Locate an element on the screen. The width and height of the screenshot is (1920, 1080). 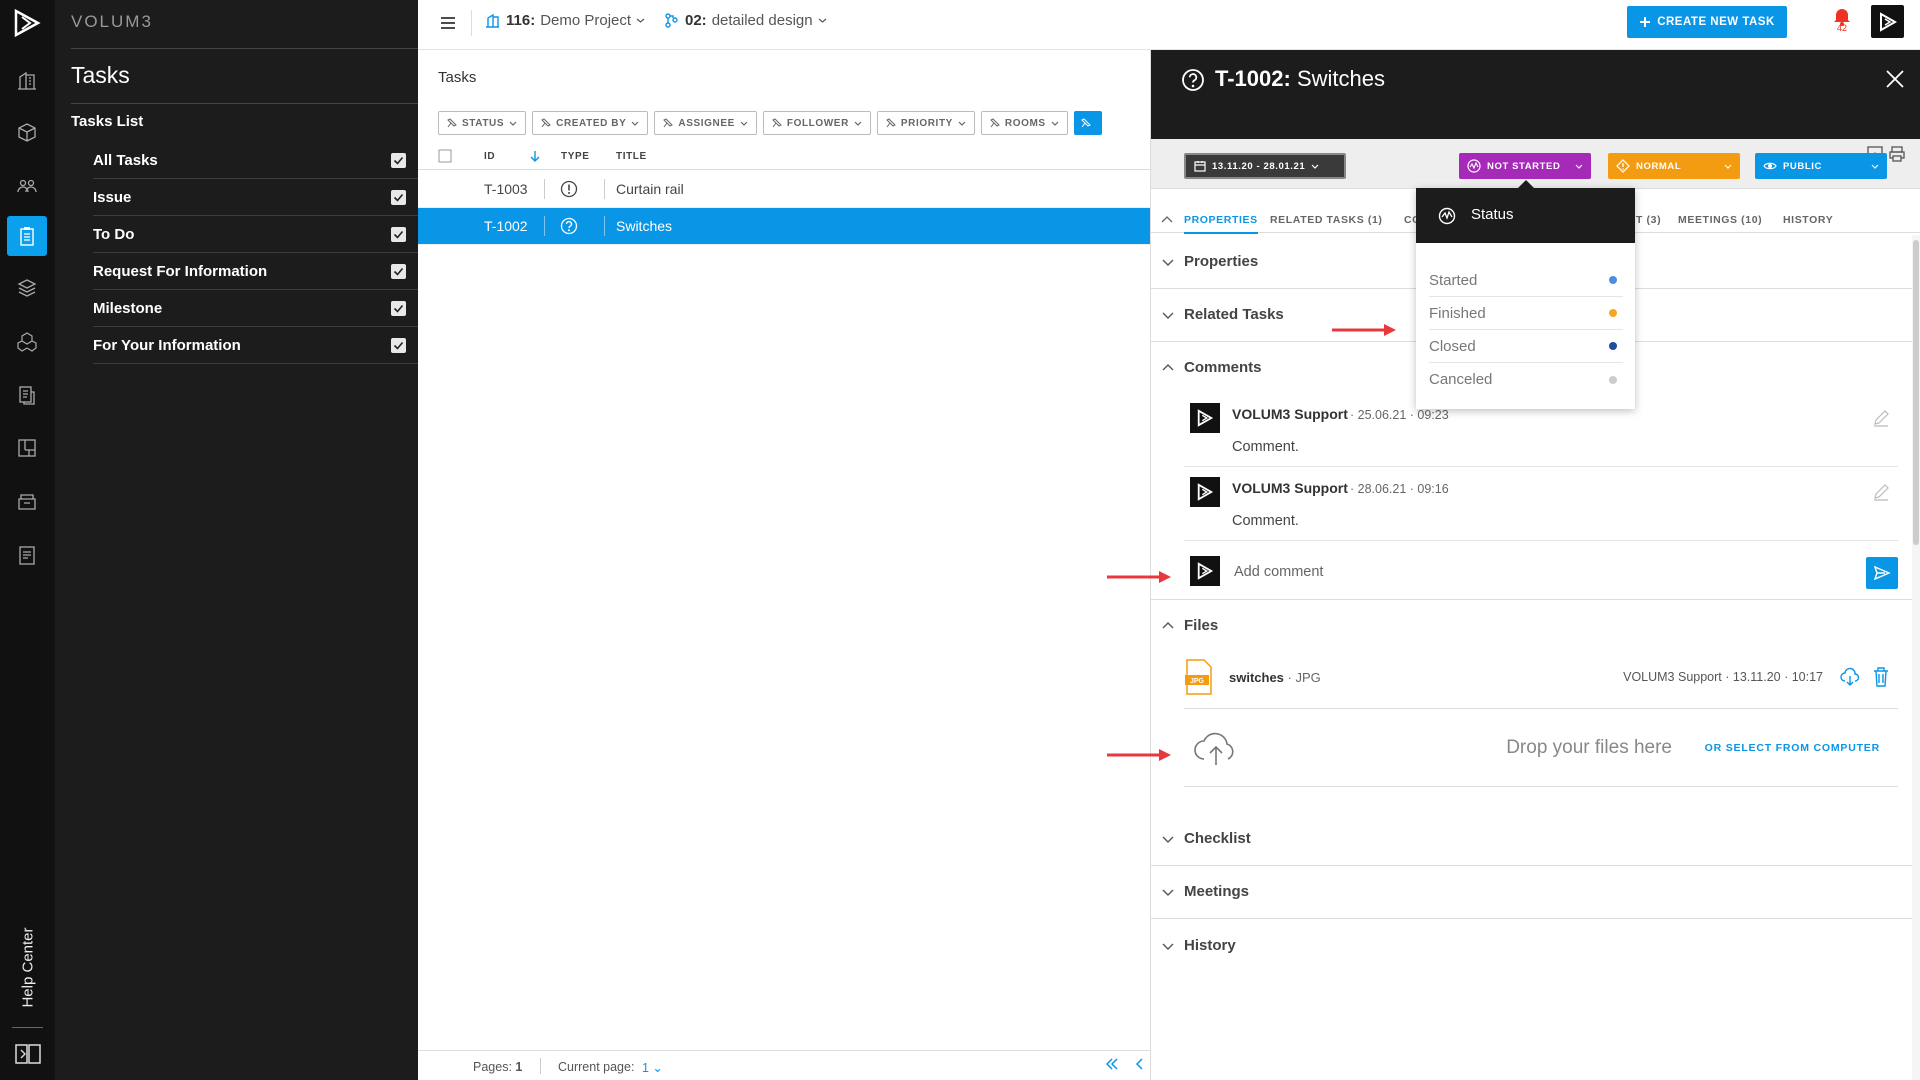
hamburger-menu-icon is located at coordinates (448, 23).